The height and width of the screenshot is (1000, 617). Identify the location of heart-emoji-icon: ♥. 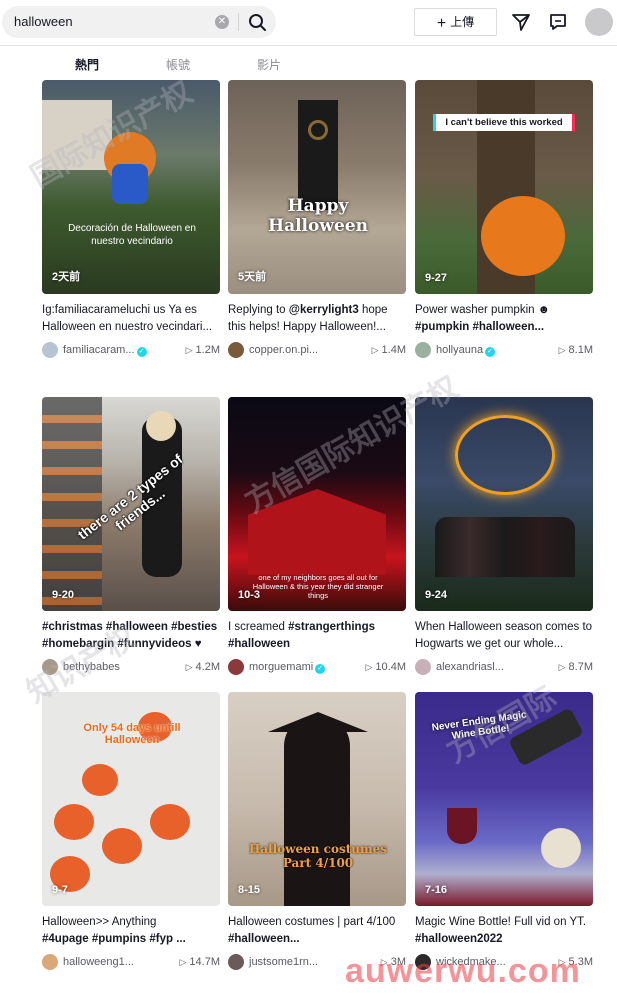
(198, 644).